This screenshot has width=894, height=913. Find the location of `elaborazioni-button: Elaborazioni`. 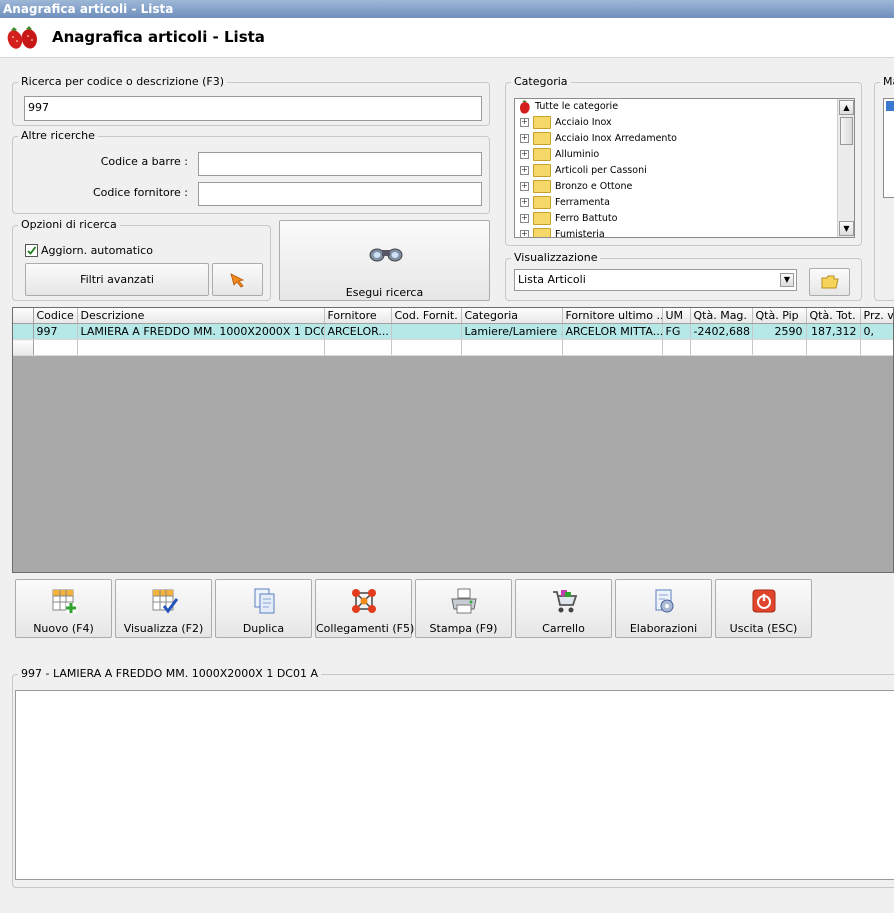

elaborazioni-button: Elaborazioni is located at coordinates (663, 608).